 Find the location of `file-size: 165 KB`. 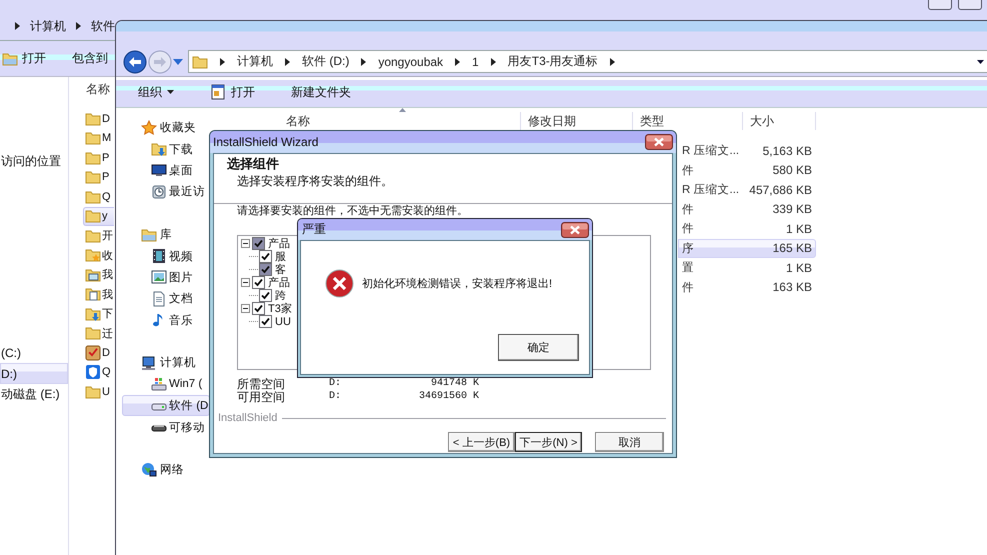

file-size: 165 KB is located at coordinates (792, 248).